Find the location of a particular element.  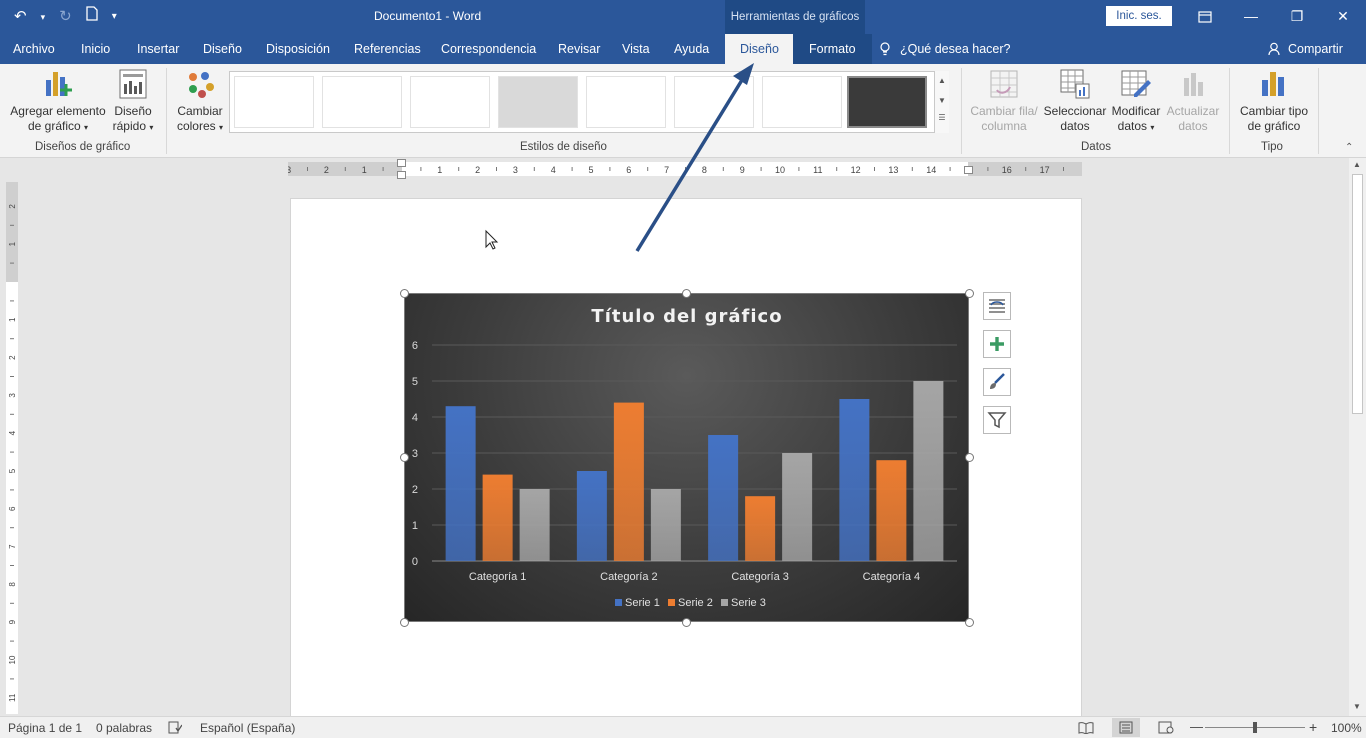

sign-in-button: Inic. ses. is located at coordinates (1139, 16).